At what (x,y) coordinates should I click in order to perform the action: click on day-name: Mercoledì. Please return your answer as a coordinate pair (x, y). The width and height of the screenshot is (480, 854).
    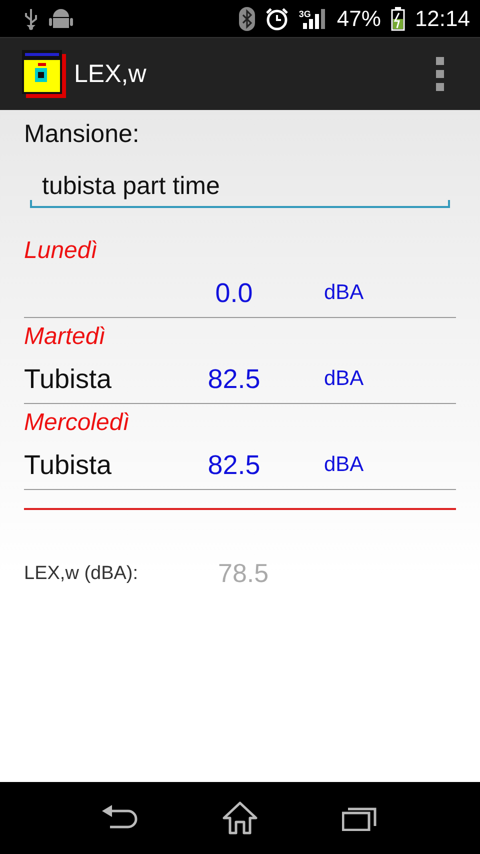
    Looking at the image, I should click on (77, 423).